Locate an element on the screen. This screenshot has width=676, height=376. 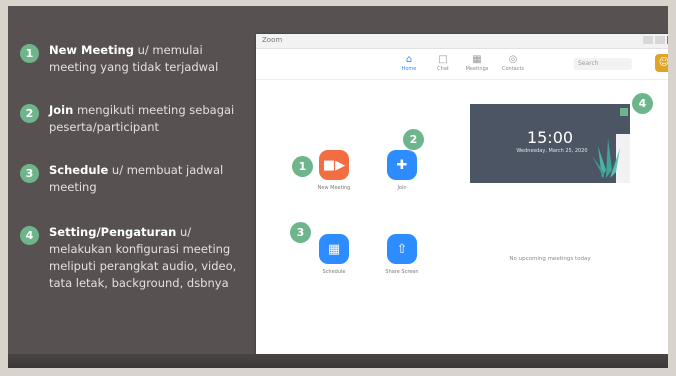
legend-number-badge: 4 is located at coordinates (29, 235).